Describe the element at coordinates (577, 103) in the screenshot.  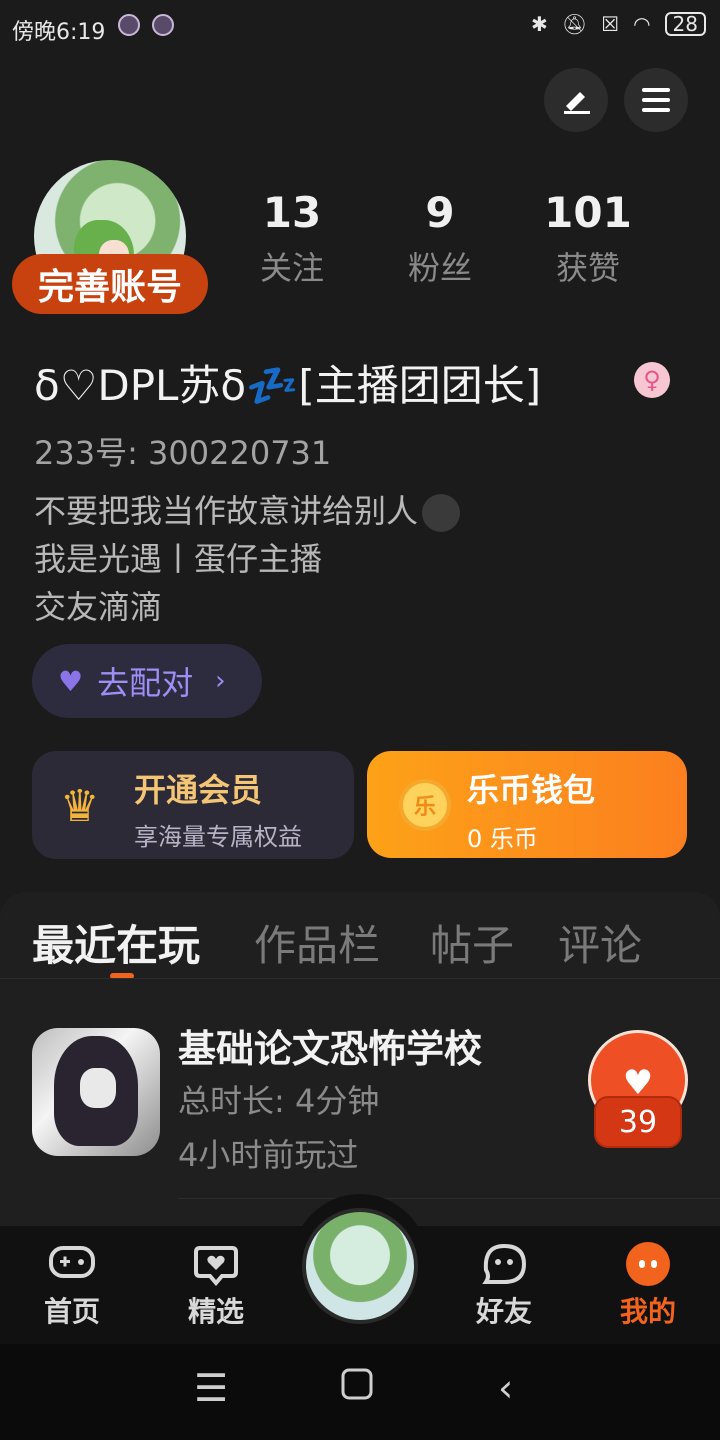
I see `pen-icon` at that location.